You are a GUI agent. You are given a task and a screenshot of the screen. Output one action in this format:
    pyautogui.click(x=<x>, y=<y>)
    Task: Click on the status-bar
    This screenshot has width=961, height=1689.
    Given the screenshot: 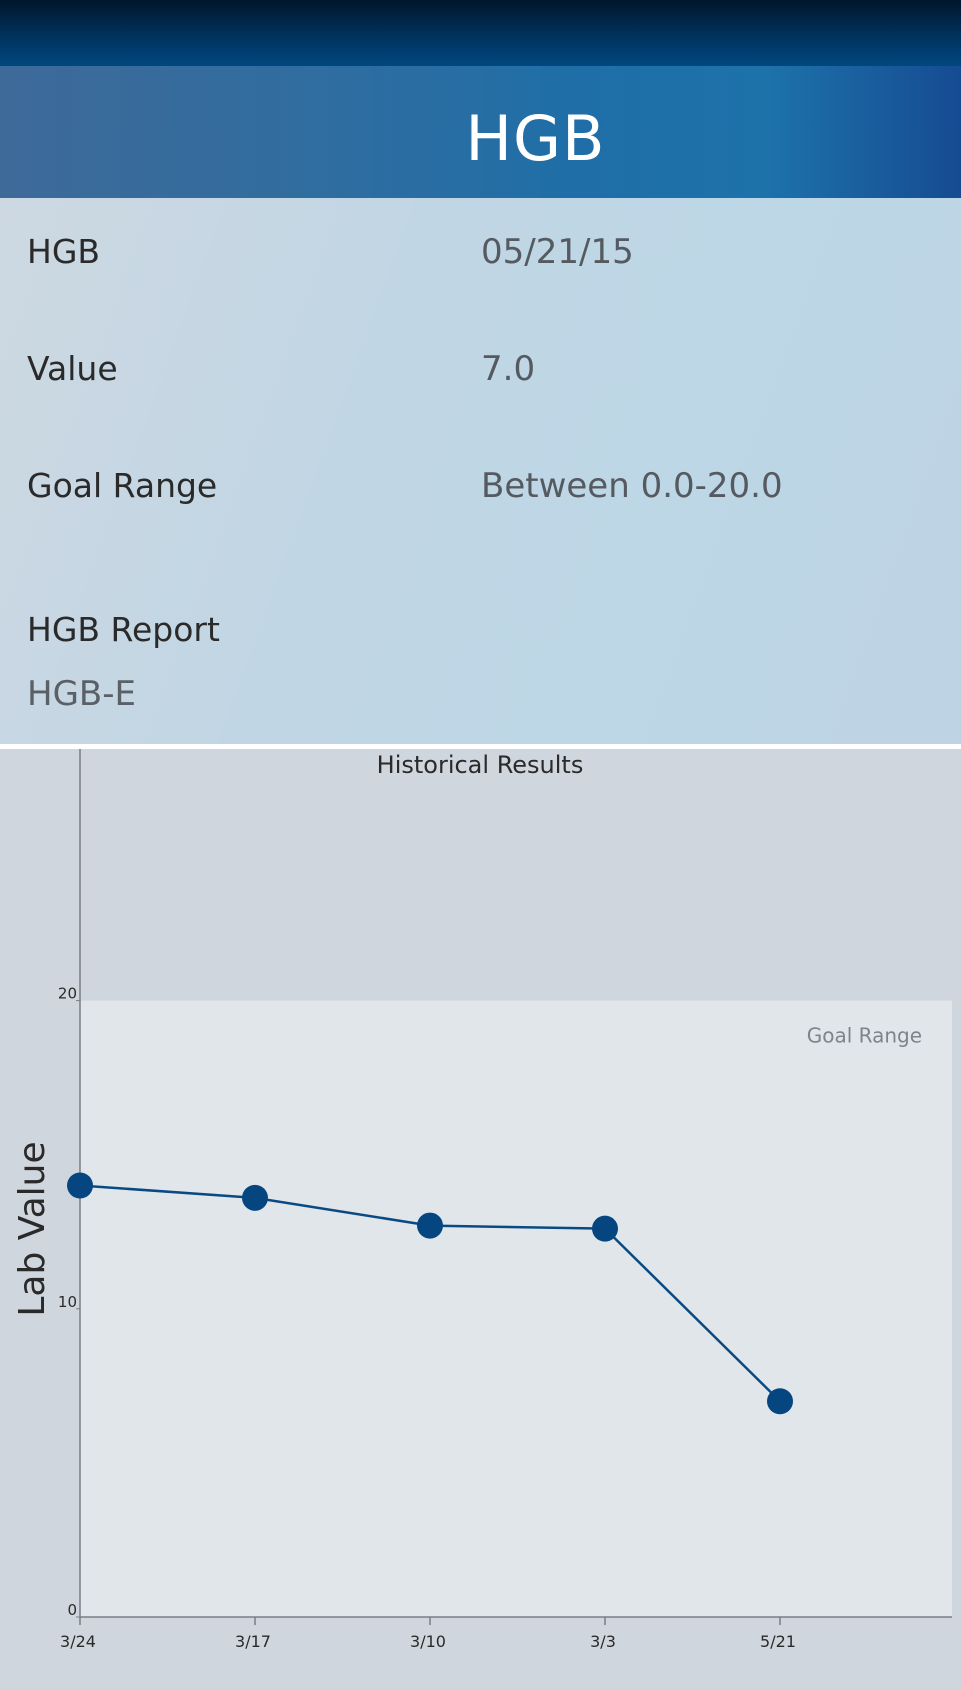 What is the action you would take?
    pyautogui.click(x=480, y=33)
    